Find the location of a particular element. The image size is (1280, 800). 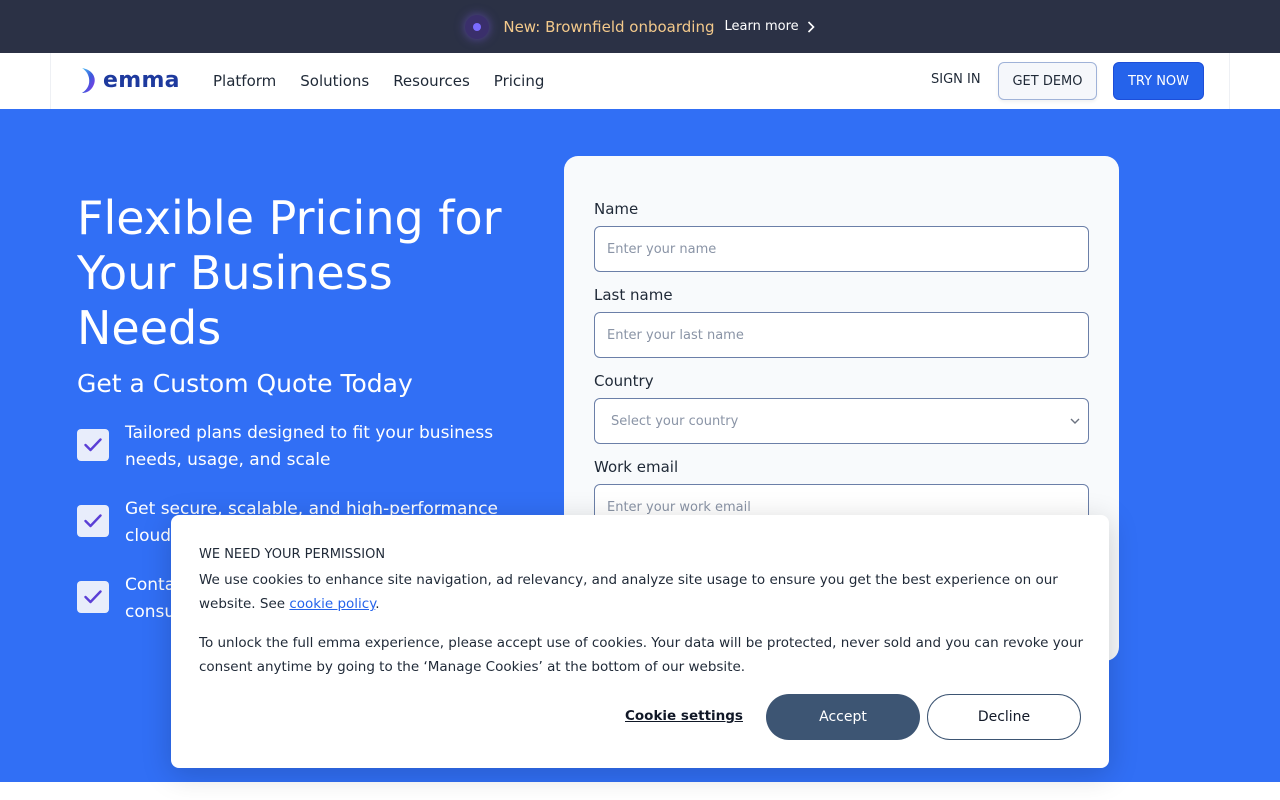

decline-button: Decline is located at coordinates (1004, 717).